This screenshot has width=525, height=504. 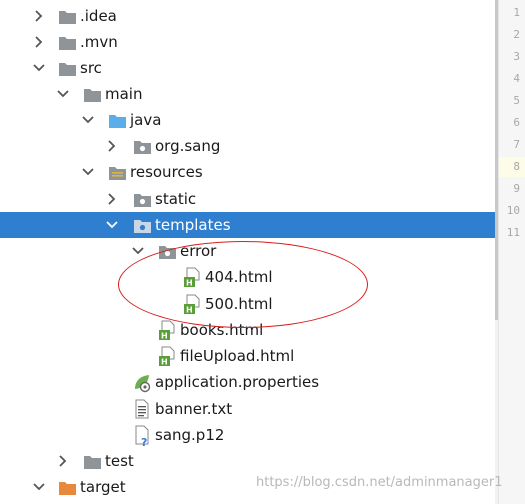 What do you see at coordinates (516, 144) in the screenshot?
I see `line-number: 7` at bounding box center [516, 144].